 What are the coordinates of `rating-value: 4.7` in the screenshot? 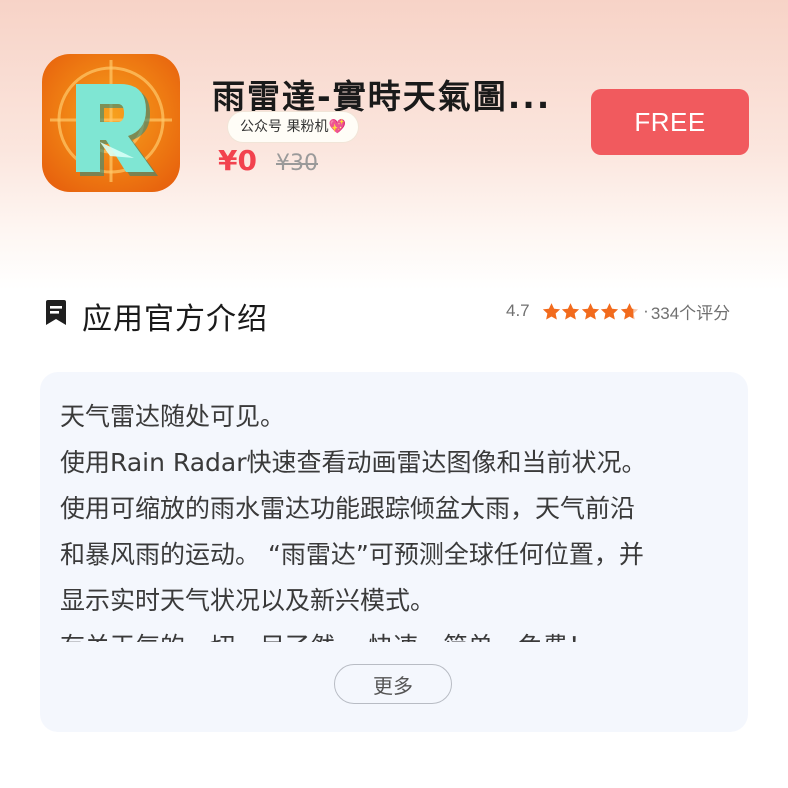 It's located at (518, 310).